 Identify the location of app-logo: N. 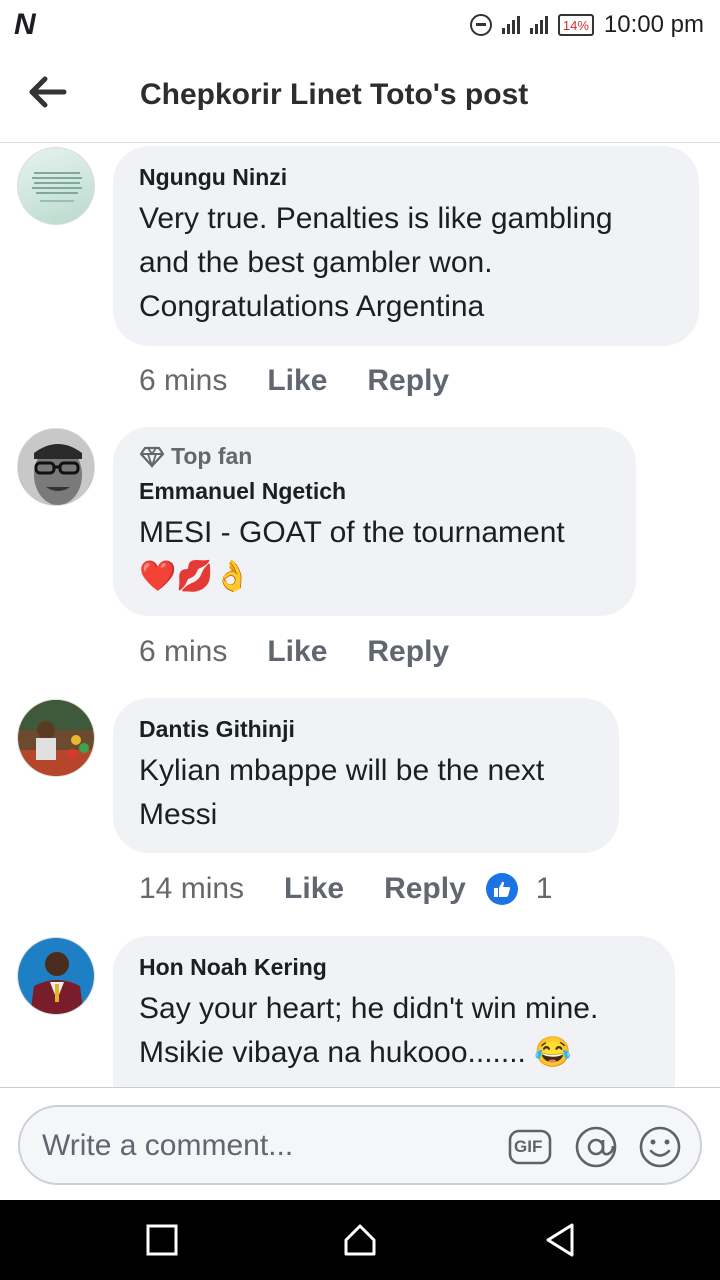
(25, 24).